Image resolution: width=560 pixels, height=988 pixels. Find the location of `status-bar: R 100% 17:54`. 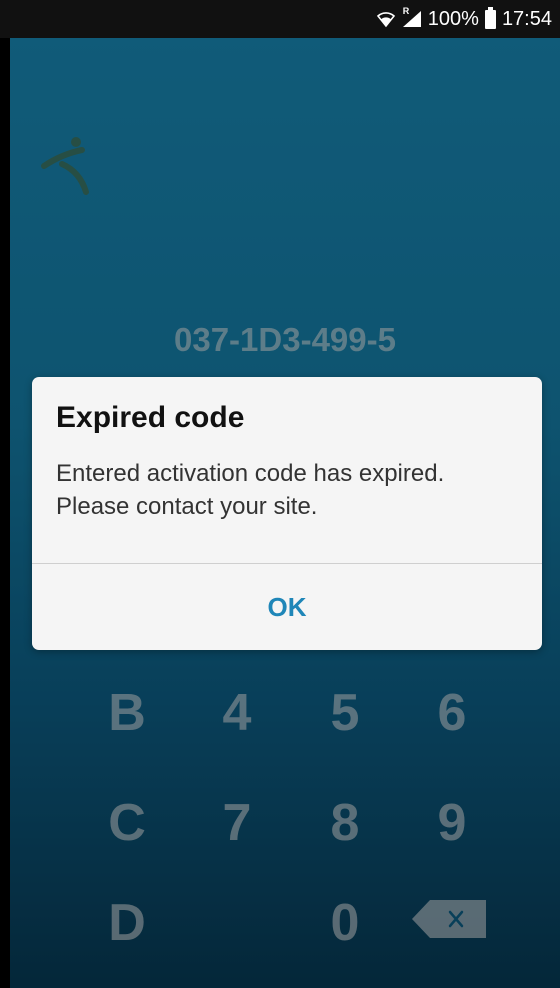

status-bar: R 100% 17:54 is located at coordinates (280, 19).